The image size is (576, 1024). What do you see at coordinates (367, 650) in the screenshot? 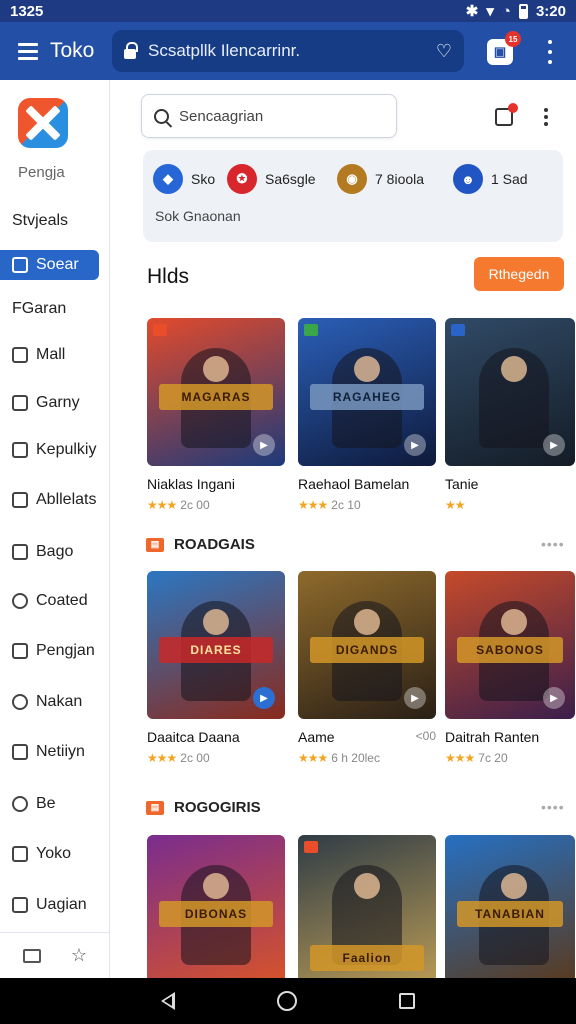
I see `cover-title: DIGANDS` at bounding box center [367, 650].